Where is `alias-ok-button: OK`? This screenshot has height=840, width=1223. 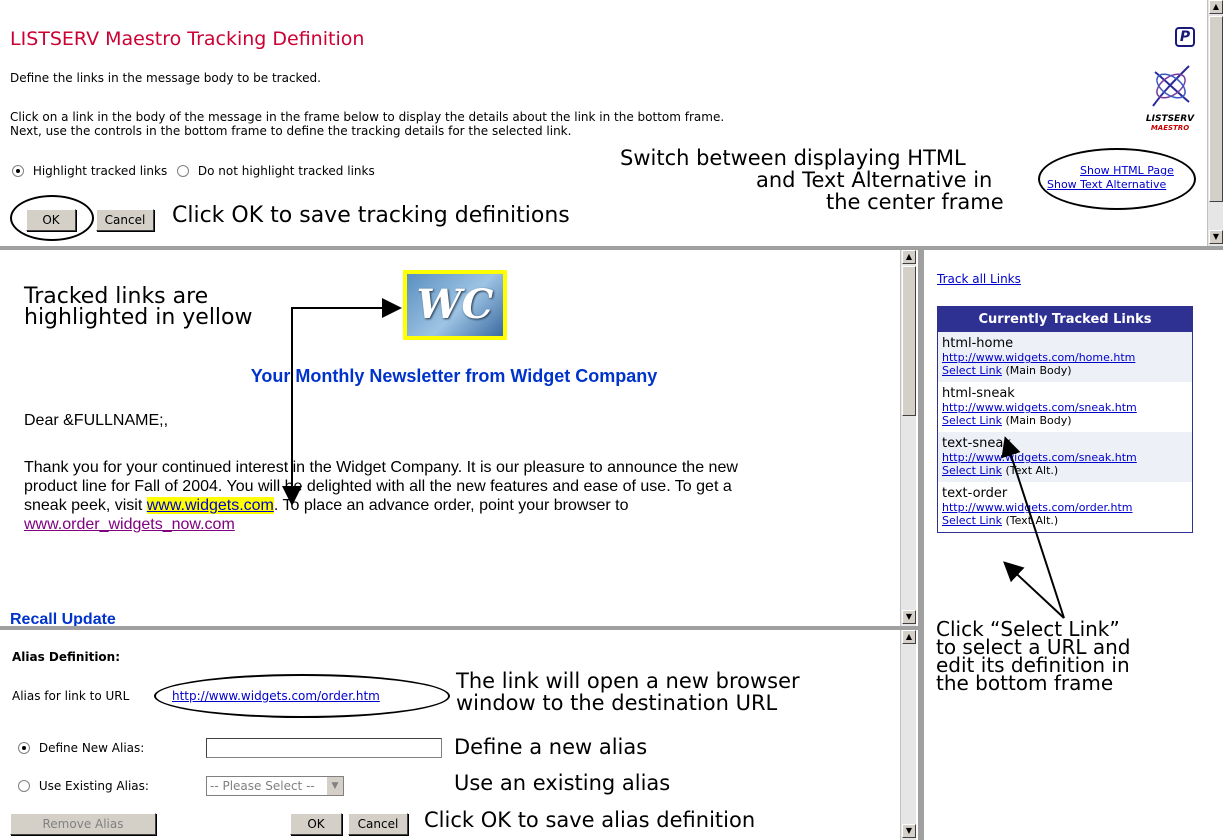 alias-ok-button: OK is located at coordinates (316, 824).